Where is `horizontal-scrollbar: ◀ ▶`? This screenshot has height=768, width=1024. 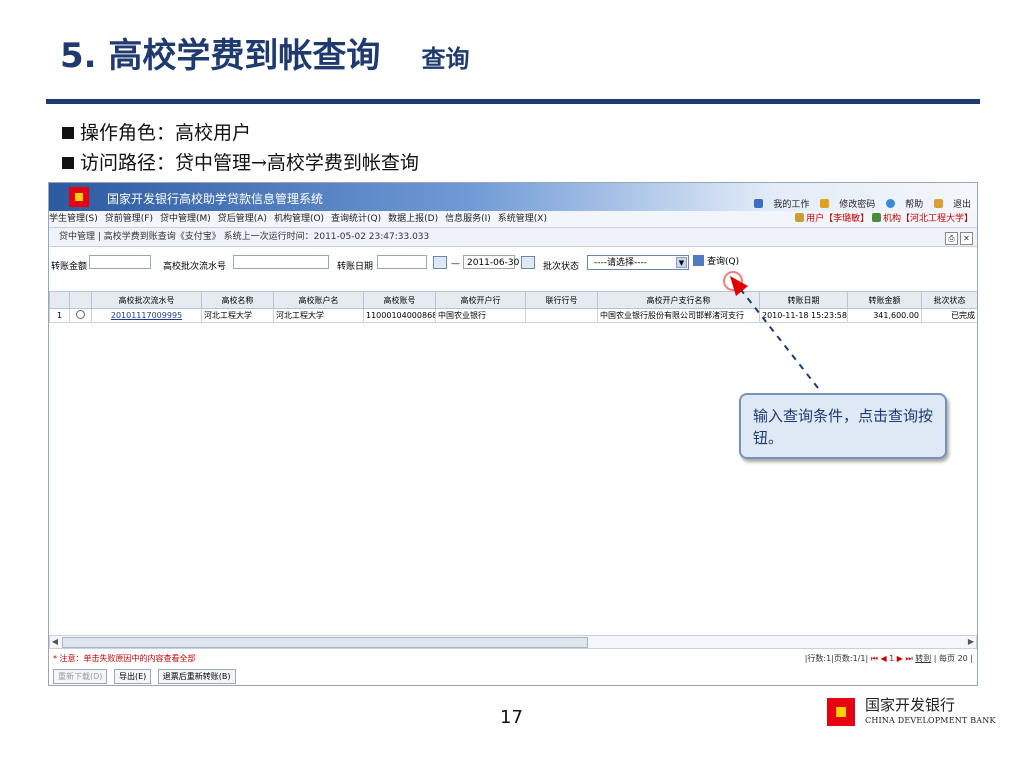
horizontal-scrollbar: ◀ ▶ is located at coordinates (513, 642).